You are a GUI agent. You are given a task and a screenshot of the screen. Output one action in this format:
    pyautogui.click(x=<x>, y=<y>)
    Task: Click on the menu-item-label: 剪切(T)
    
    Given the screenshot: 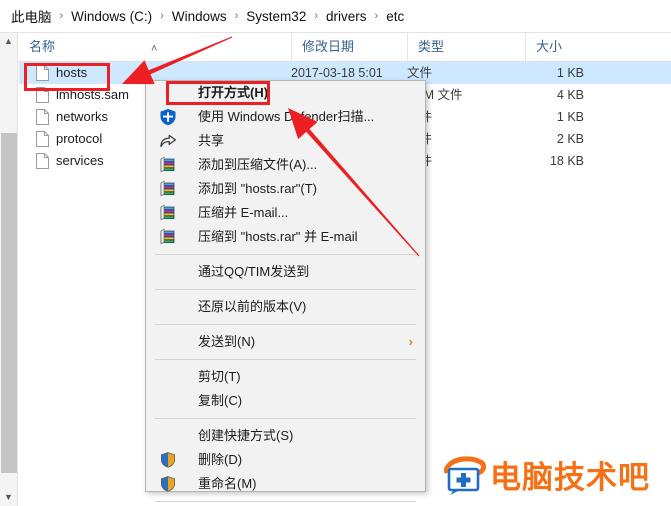 What is the action you would take?
    pyautogui.click(x=219, y=376)
    